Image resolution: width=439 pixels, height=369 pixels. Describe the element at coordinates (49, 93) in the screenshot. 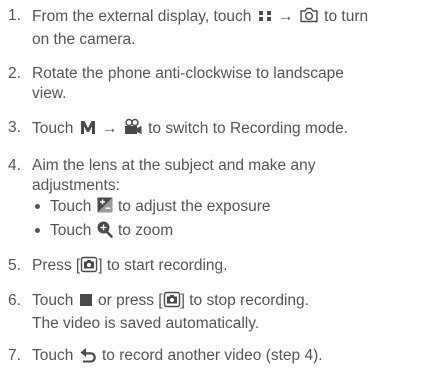

I see `step-text: view.` at that location.